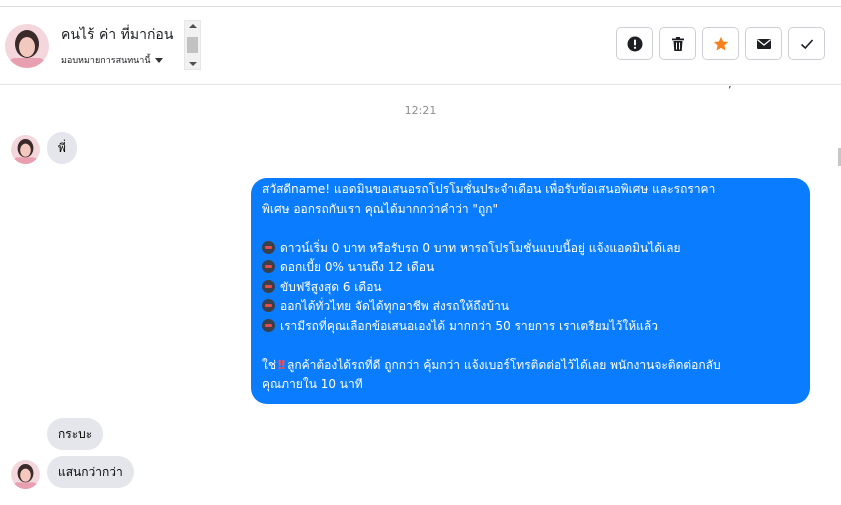  What do you see at coordinates (117, 35) in the screenshot?
I see `contact-name: คนไร้ ค่า ที่มาก่อน` at bounding box center [117, 35].